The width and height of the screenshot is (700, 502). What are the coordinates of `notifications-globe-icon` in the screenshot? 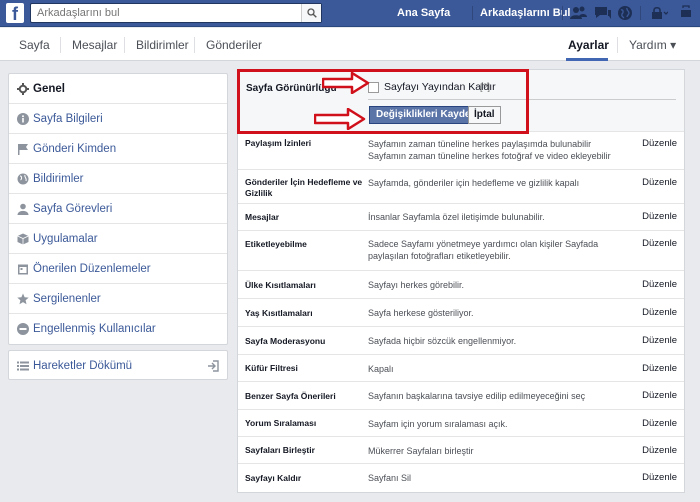 It's located at (626, 13).